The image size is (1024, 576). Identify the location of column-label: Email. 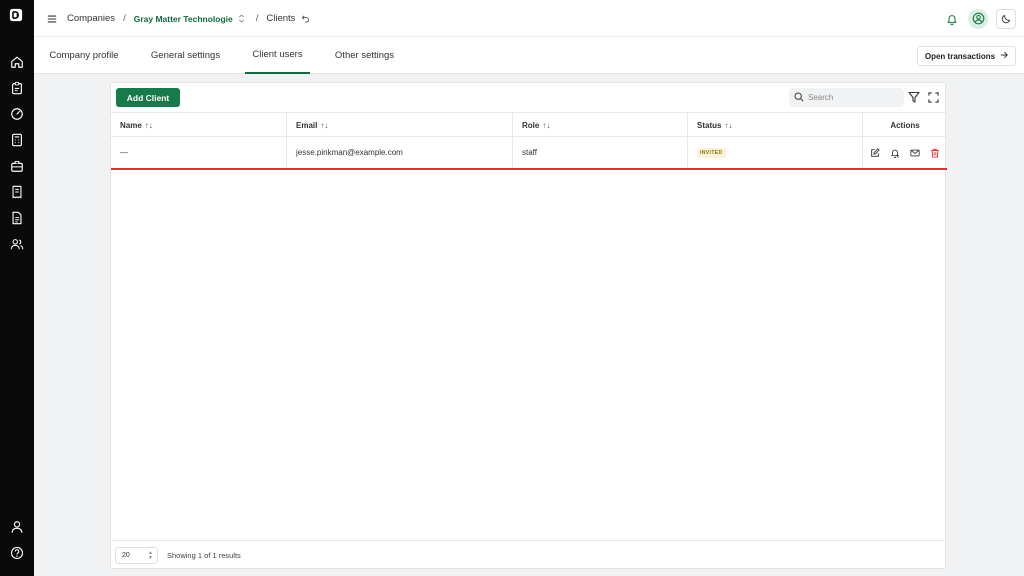
(307, 125).